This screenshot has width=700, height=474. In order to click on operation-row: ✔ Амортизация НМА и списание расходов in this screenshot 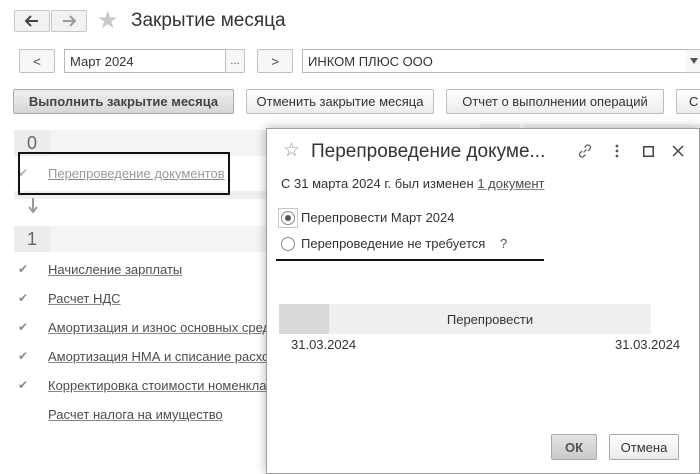, I will do `click(154, 356)`.